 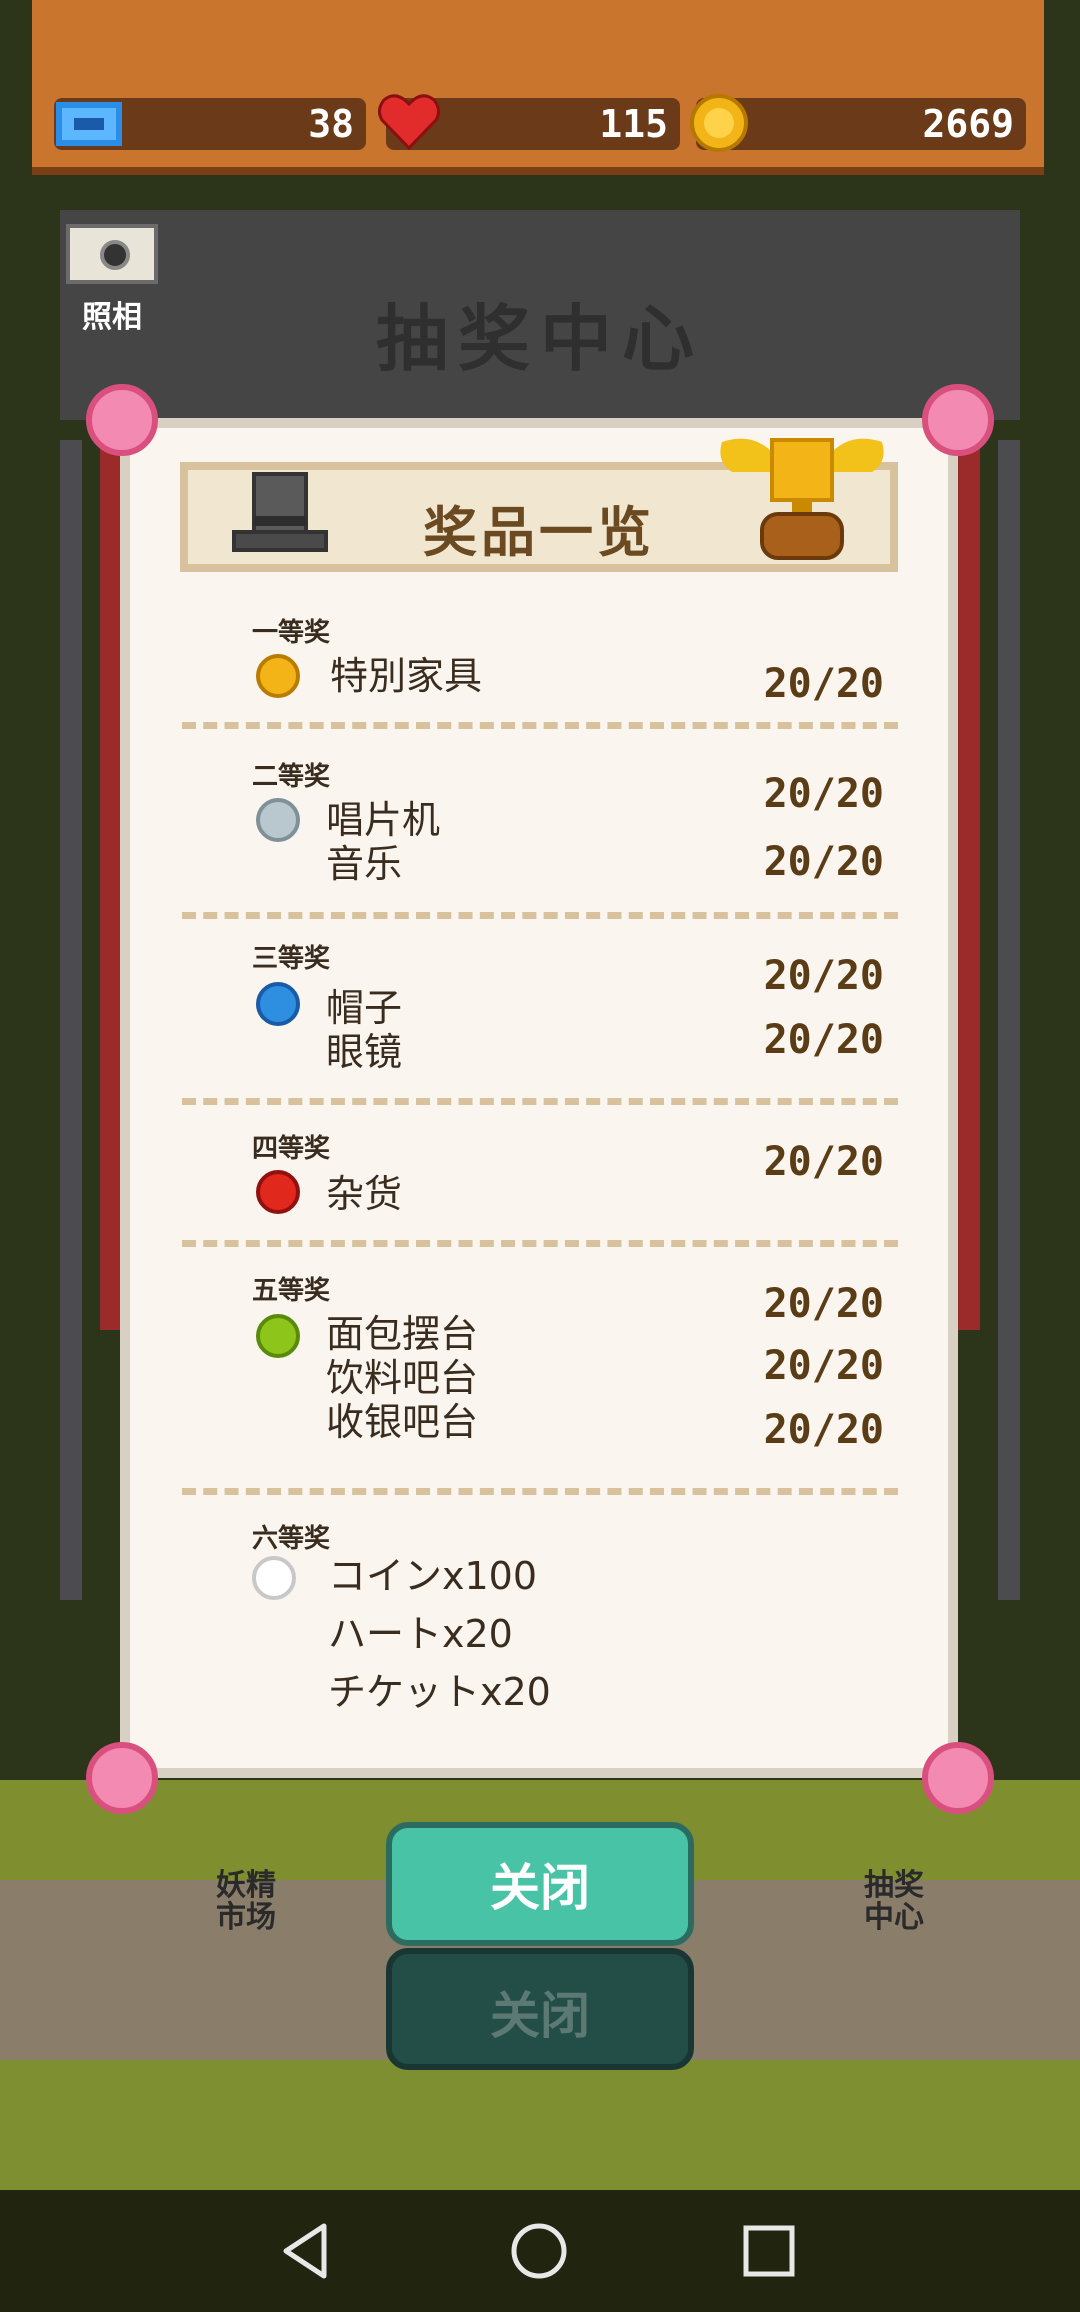 What do you see at coordinates (439, 1692) in the screenshot?
I see `prize-name: チケットx20` at bounding box center [439, 1692].